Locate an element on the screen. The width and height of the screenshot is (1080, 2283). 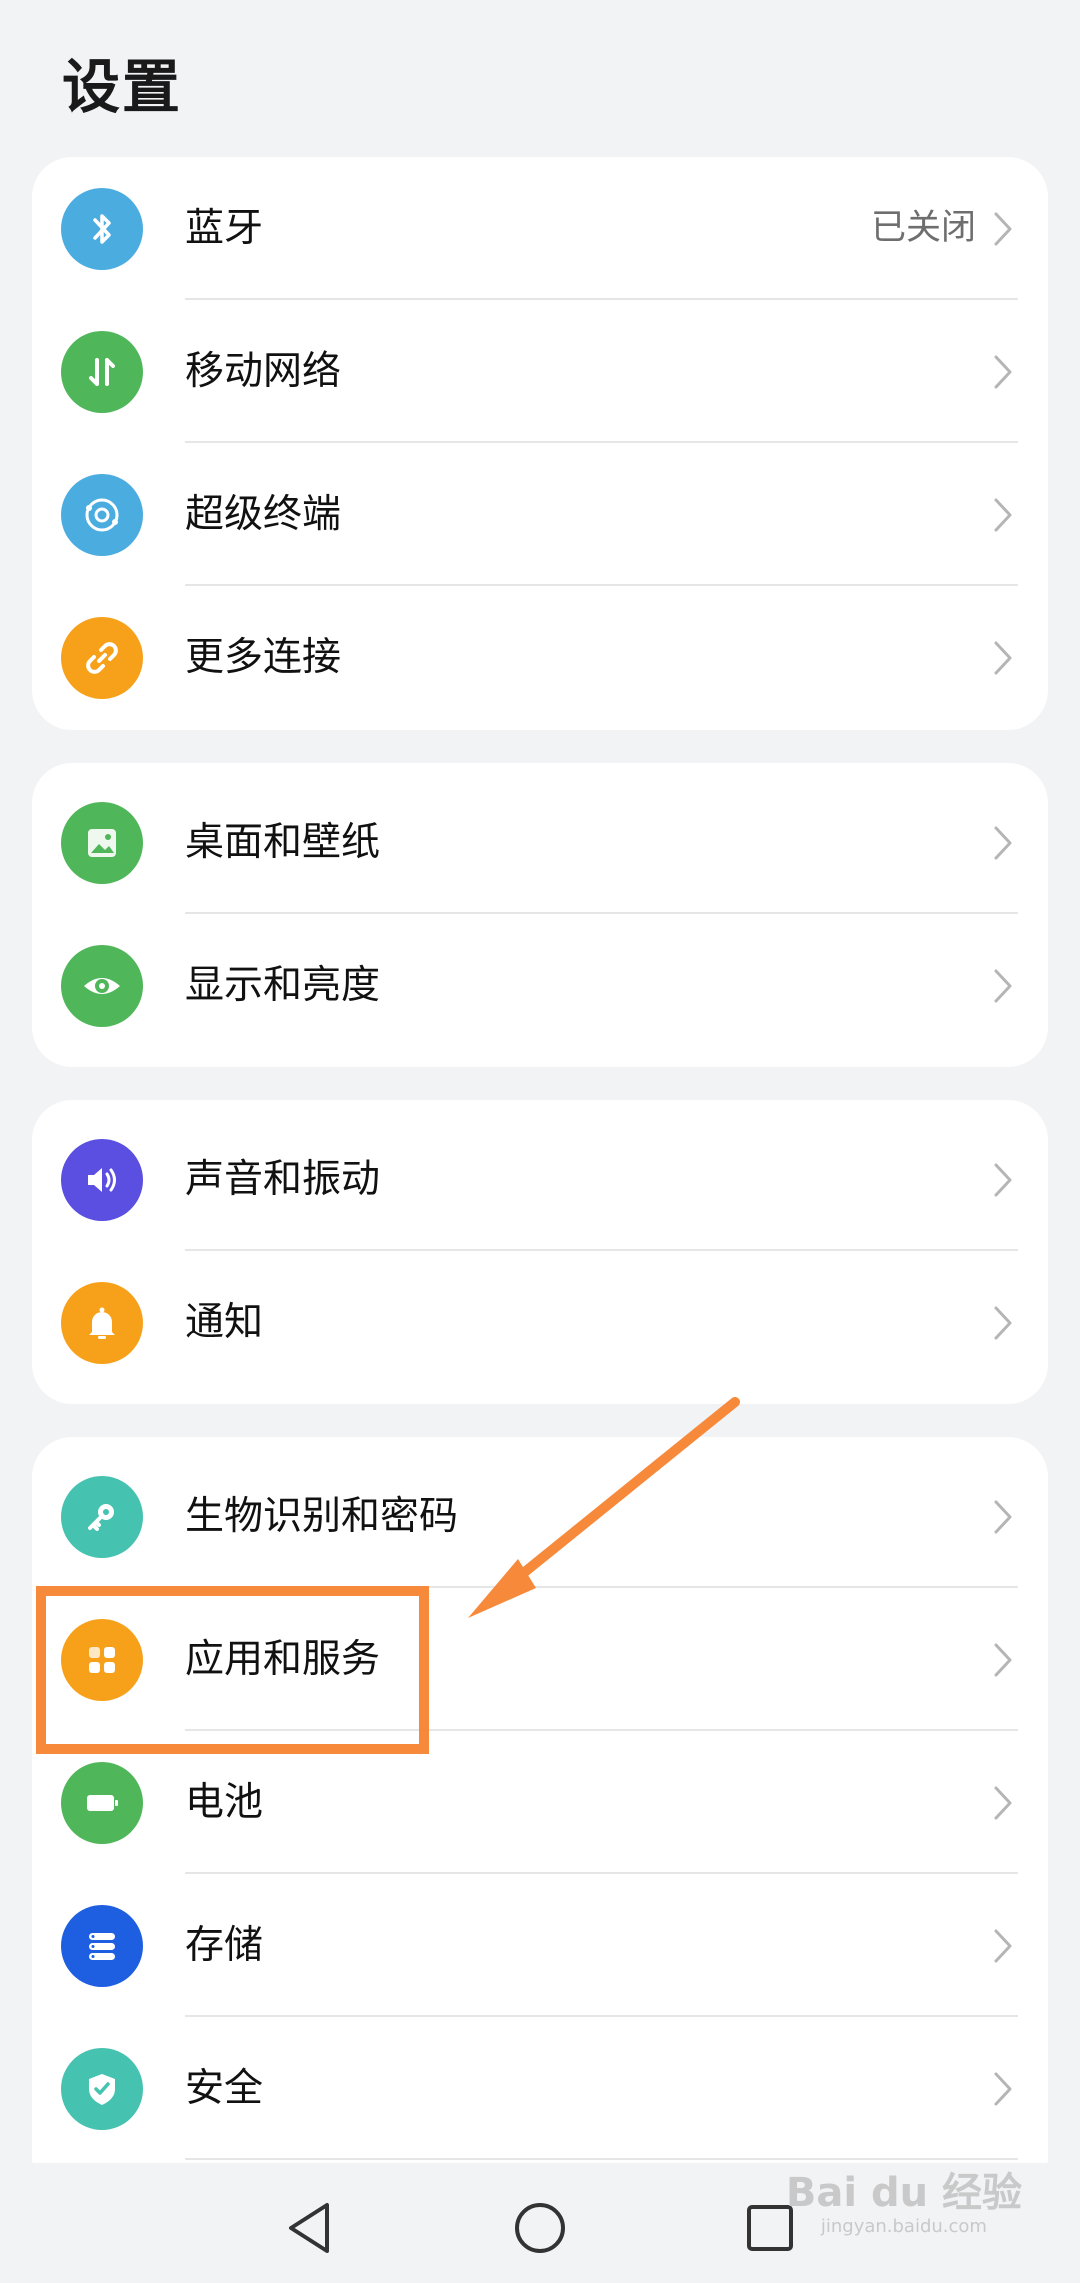
watermark-url: jingyan.baidu.com is located at coordinates (903, 2226).